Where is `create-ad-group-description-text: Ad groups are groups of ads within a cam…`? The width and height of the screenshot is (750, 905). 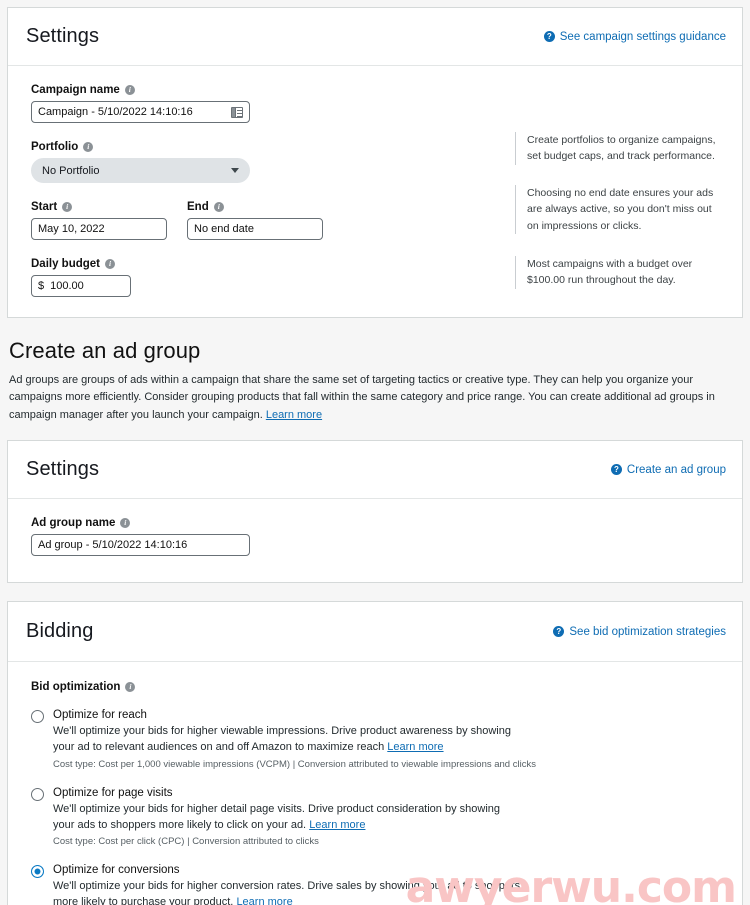
create-ad-group-description-text: Ad groups are groups of ads within a cam… is located at coordinates (362, 397).